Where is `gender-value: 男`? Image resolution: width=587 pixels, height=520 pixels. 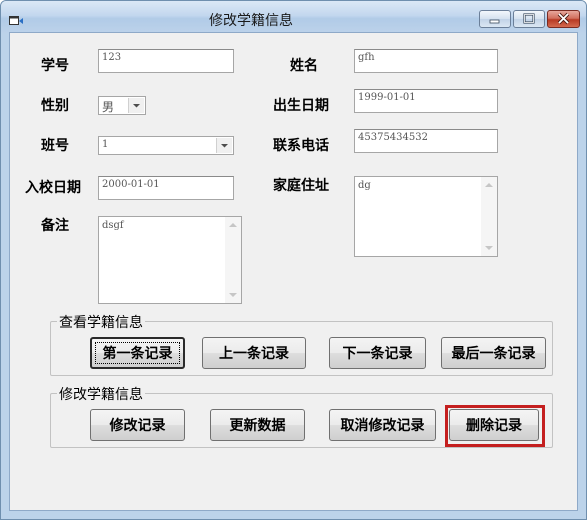
gender-value: 男 is located at coordinates (108, 107).